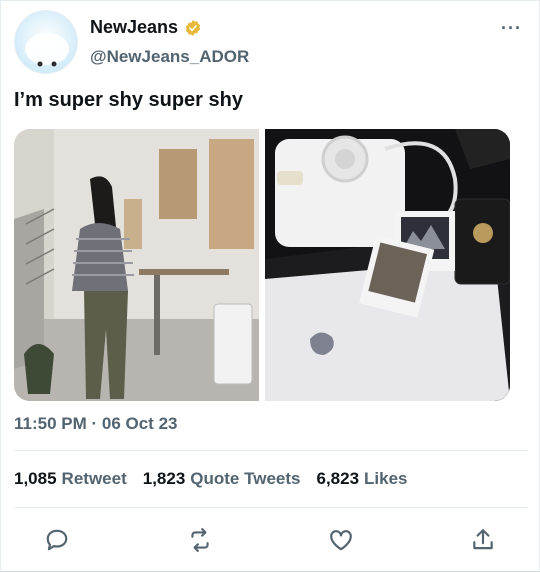 The image size is (540, 572). I want to click on reply-icon, so click(57, 540).